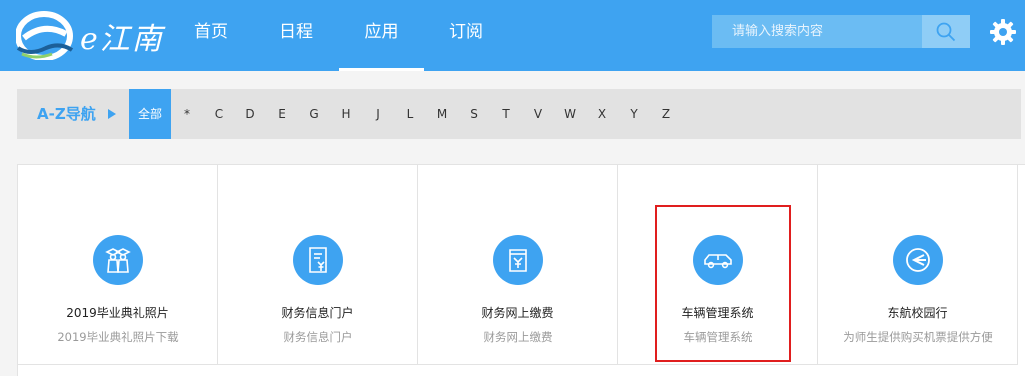 The height and width of the screenshot is (376, 1025). What do you see at coordinates (666, 114) in the screenshot?
I see `az-filter-letter: Z` at bounding box center [666, 114].